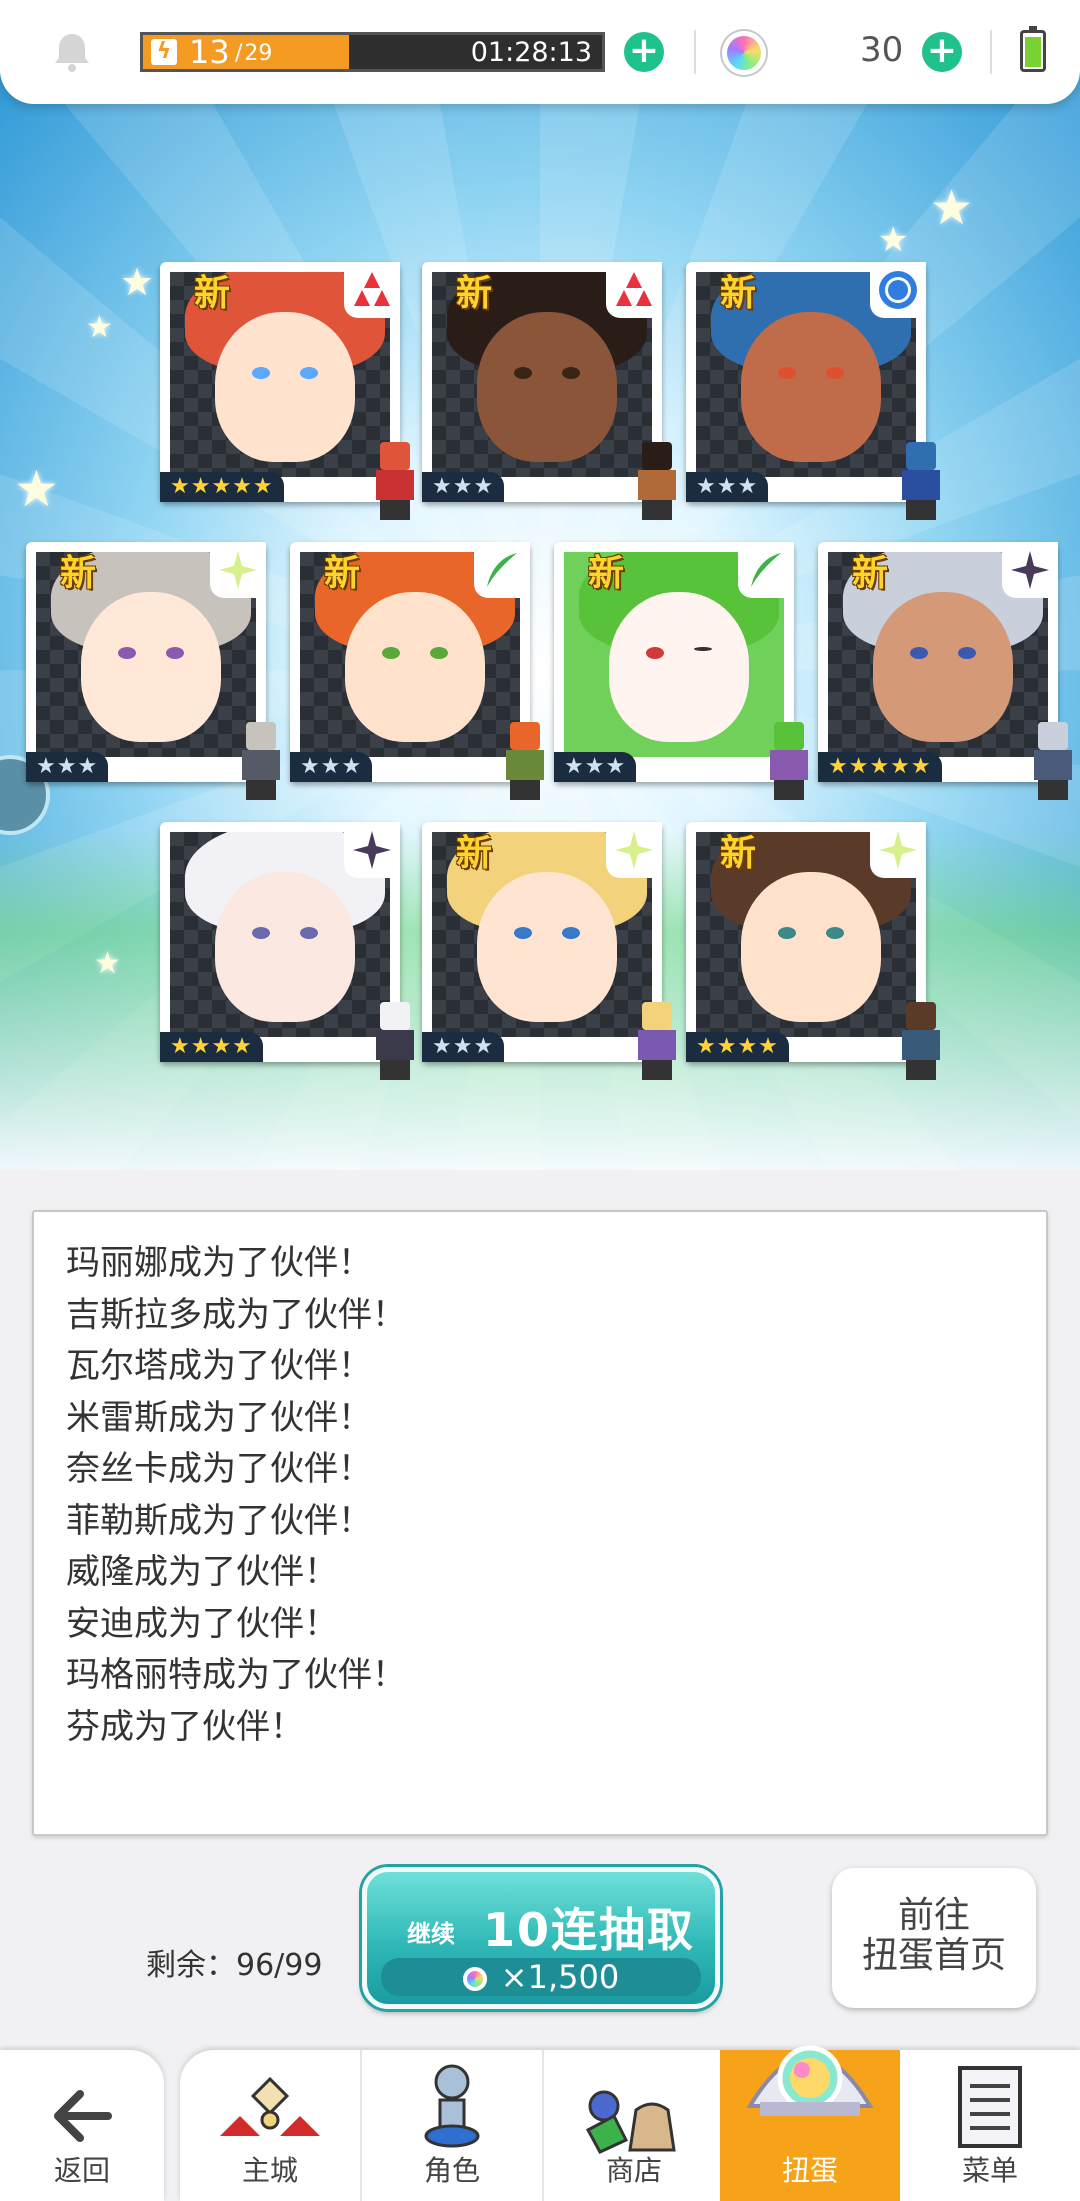 Image resolution: width=1080 pixels, height=2201 pixels. Describe the element at coordinates (810, 2123) in the screenshot. I see `nav-item-gacha: 扭蛋` at that location.